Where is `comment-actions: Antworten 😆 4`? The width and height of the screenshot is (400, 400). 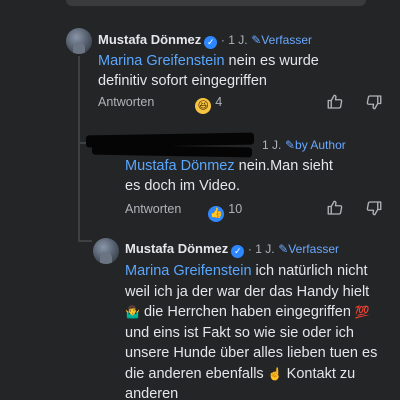
comment-actions: Antworten 😆 4 is located at coordinates (160, 104).